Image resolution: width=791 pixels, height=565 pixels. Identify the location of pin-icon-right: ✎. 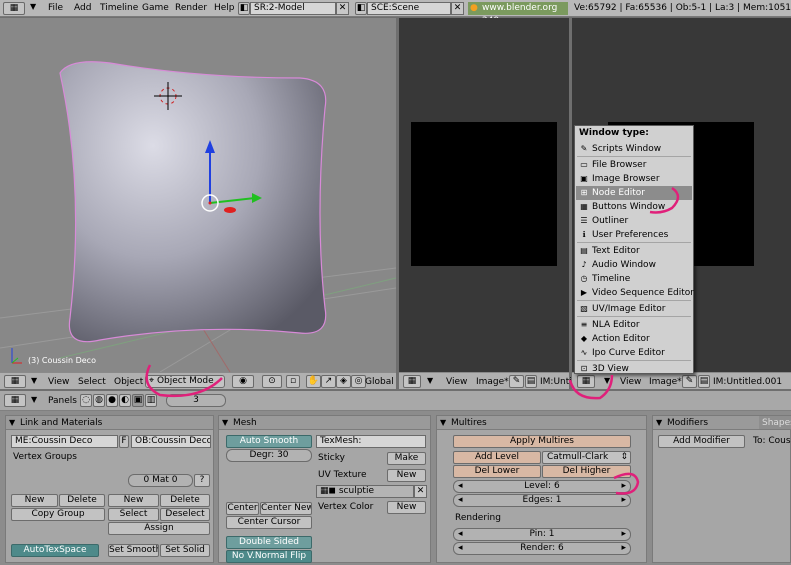
(689, 381).